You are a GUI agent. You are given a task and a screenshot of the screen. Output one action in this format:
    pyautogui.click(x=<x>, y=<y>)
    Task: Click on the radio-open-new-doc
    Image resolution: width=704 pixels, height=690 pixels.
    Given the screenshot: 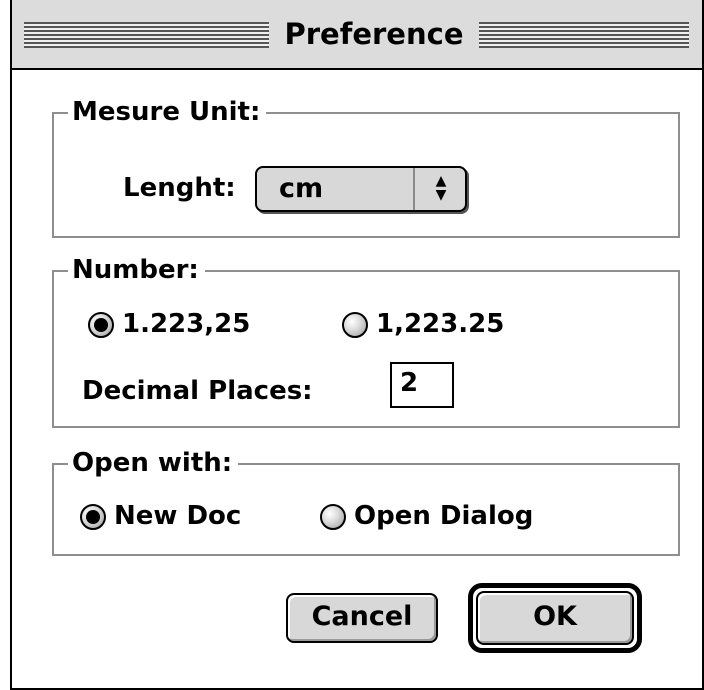 What is the action you would take?
    pyautogui.click(x=93, y=517)
    